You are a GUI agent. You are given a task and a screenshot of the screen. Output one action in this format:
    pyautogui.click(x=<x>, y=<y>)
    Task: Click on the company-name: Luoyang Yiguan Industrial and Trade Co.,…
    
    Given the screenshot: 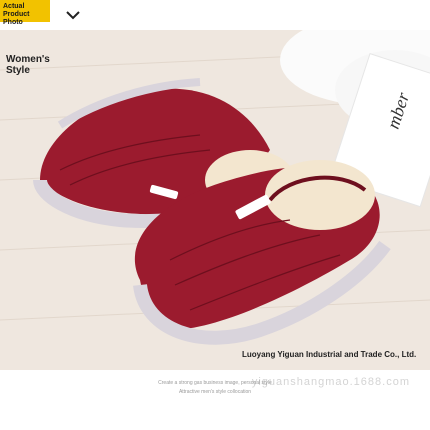 What is the action you would take?
    pyautogui.click(x=329, y=354)
    